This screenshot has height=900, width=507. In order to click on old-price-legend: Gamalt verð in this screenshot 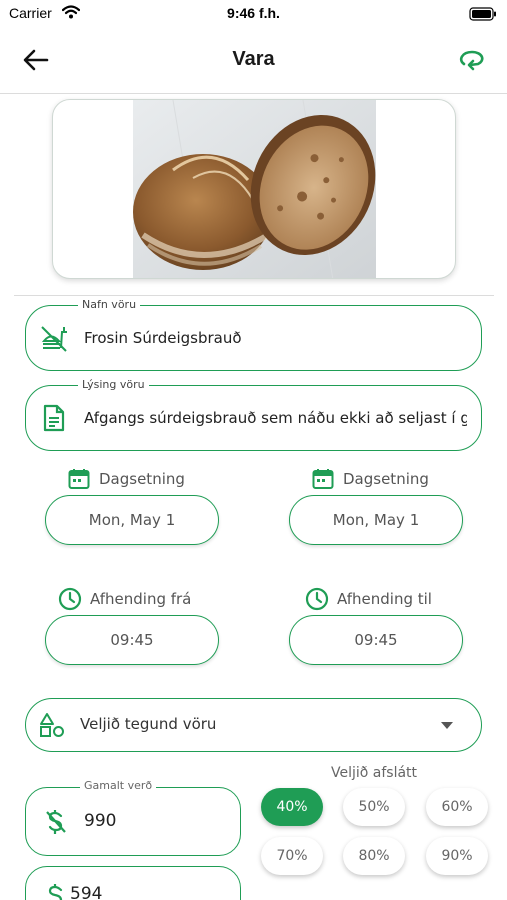, I will do `click(118, 786)`.